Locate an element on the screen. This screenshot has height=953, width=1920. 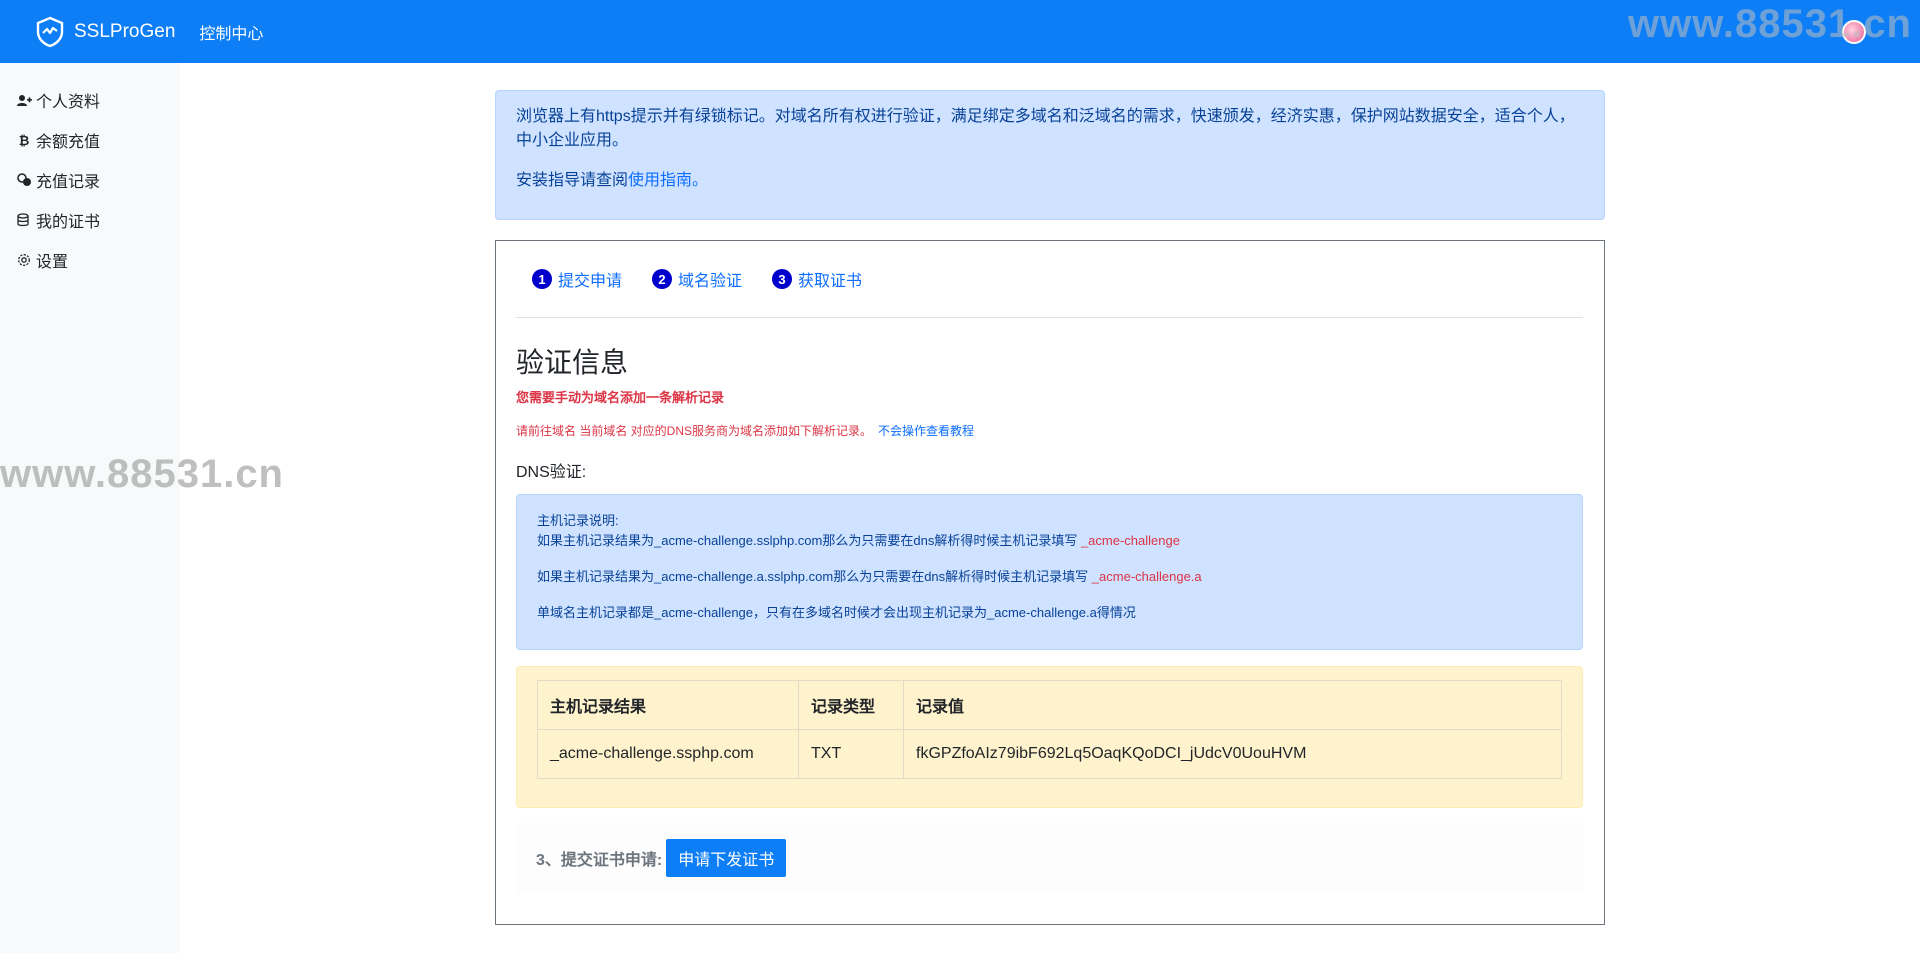
nav-control-center: 控制中心 is located at coordinates (231, 32).